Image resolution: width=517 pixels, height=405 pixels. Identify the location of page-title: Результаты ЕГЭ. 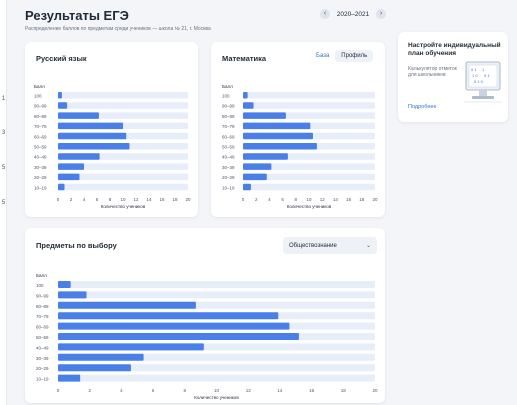
(77, 15).